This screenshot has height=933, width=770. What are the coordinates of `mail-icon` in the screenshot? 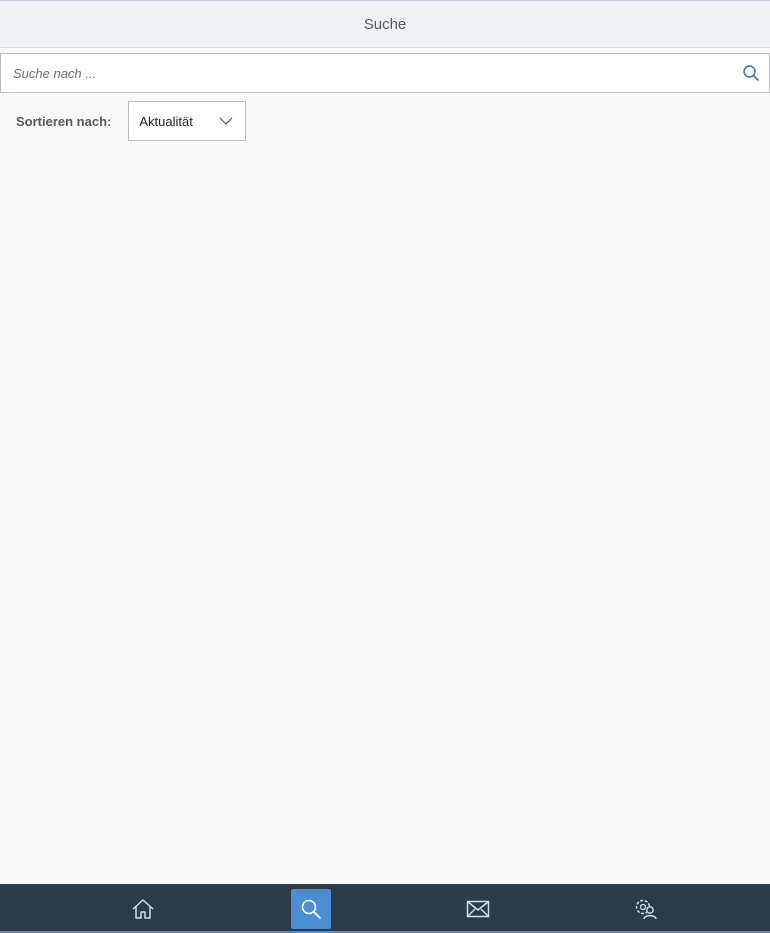 It's located at (478, 909).